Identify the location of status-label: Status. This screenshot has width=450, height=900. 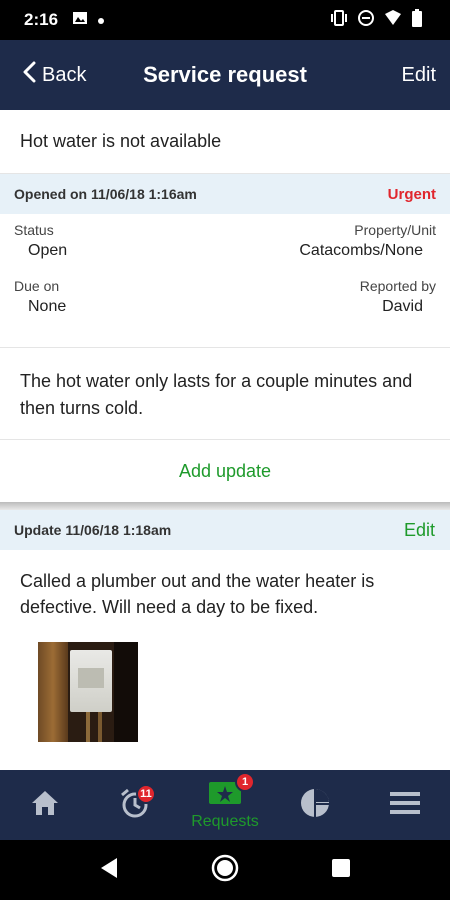
(34, 230).